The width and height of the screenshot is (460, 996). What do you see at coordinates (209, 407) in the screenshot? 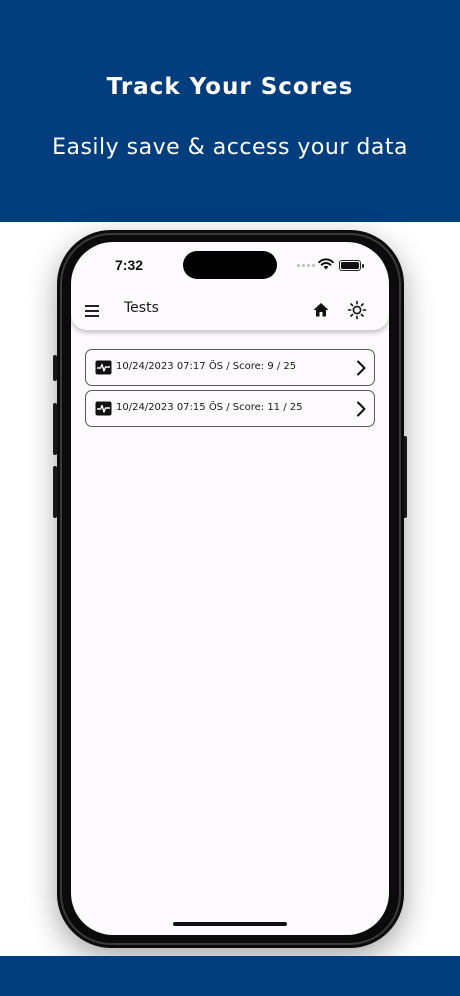
I see `test-list-item-label: 10/24/2023 07:15 ÖS / Score: 11 / 25` at bounding box center [209, 407].